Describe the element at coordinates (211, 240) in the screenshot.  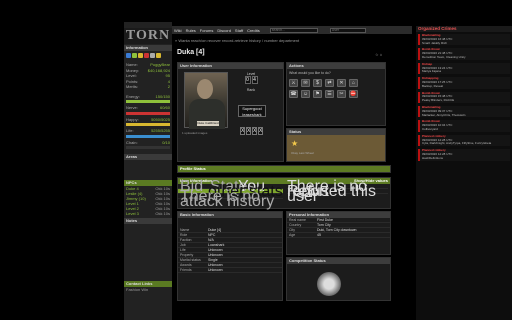
I see `basic-info-value: N/A` at that location.